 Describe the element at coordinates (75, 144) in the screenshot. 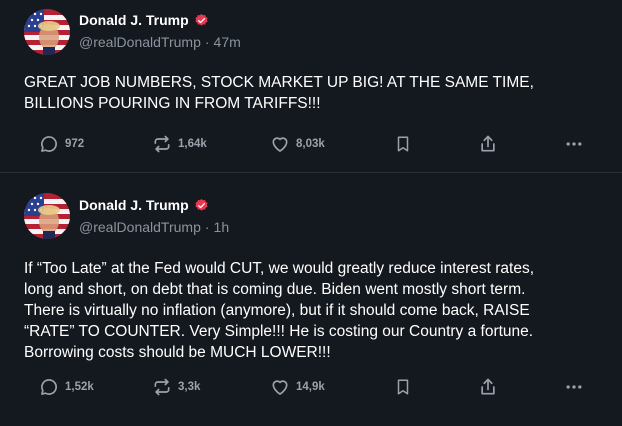

I see `reply-count: 972` at that location.